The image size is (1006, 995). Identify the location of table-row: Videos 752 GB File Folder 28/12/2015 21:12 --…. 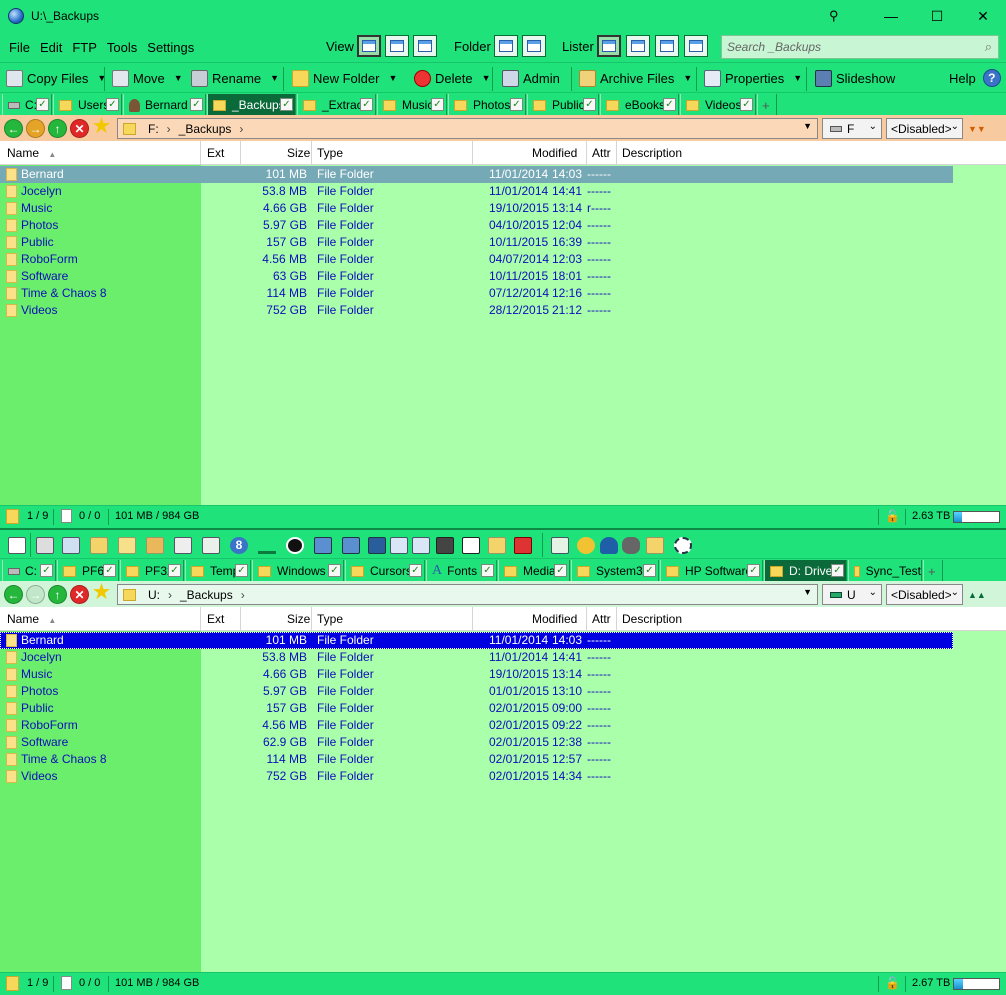
(476, 310).